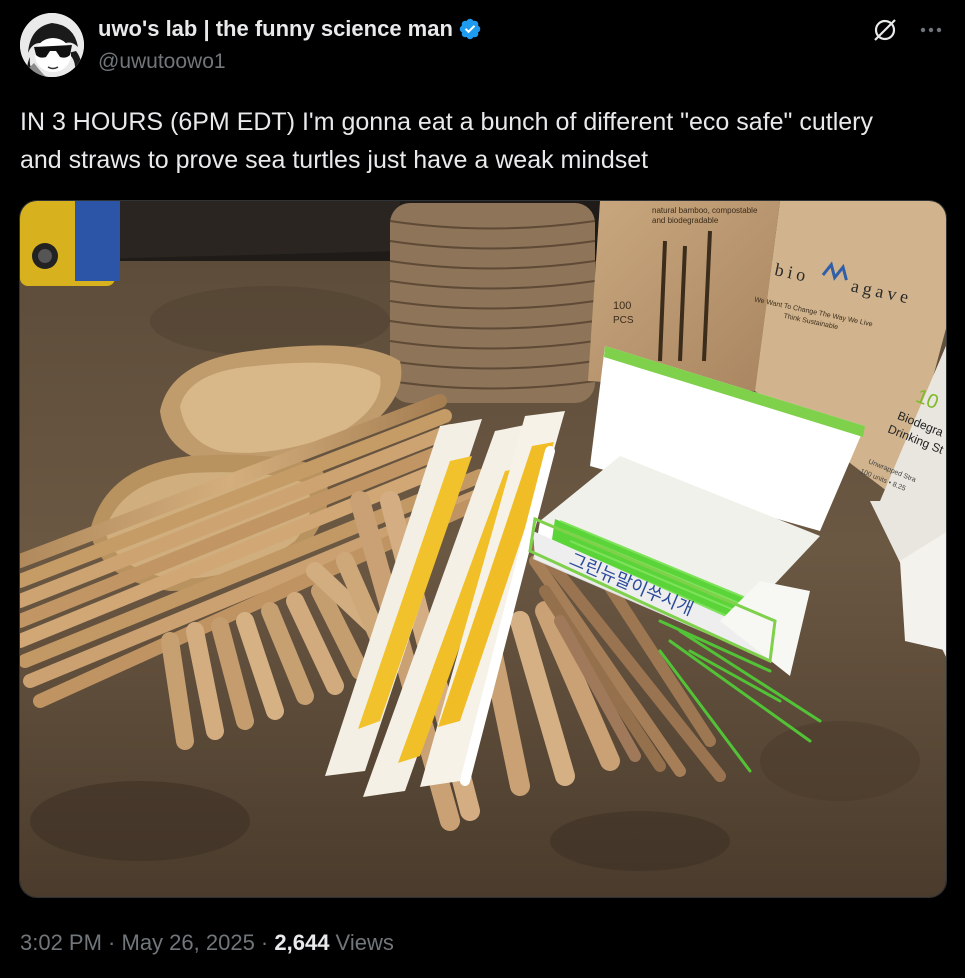 The width and height of the screenshot is (965, 978). Describe the element at coordinates (623, 320) in the screenshot. I see `pcs-label: PCS` at that location.